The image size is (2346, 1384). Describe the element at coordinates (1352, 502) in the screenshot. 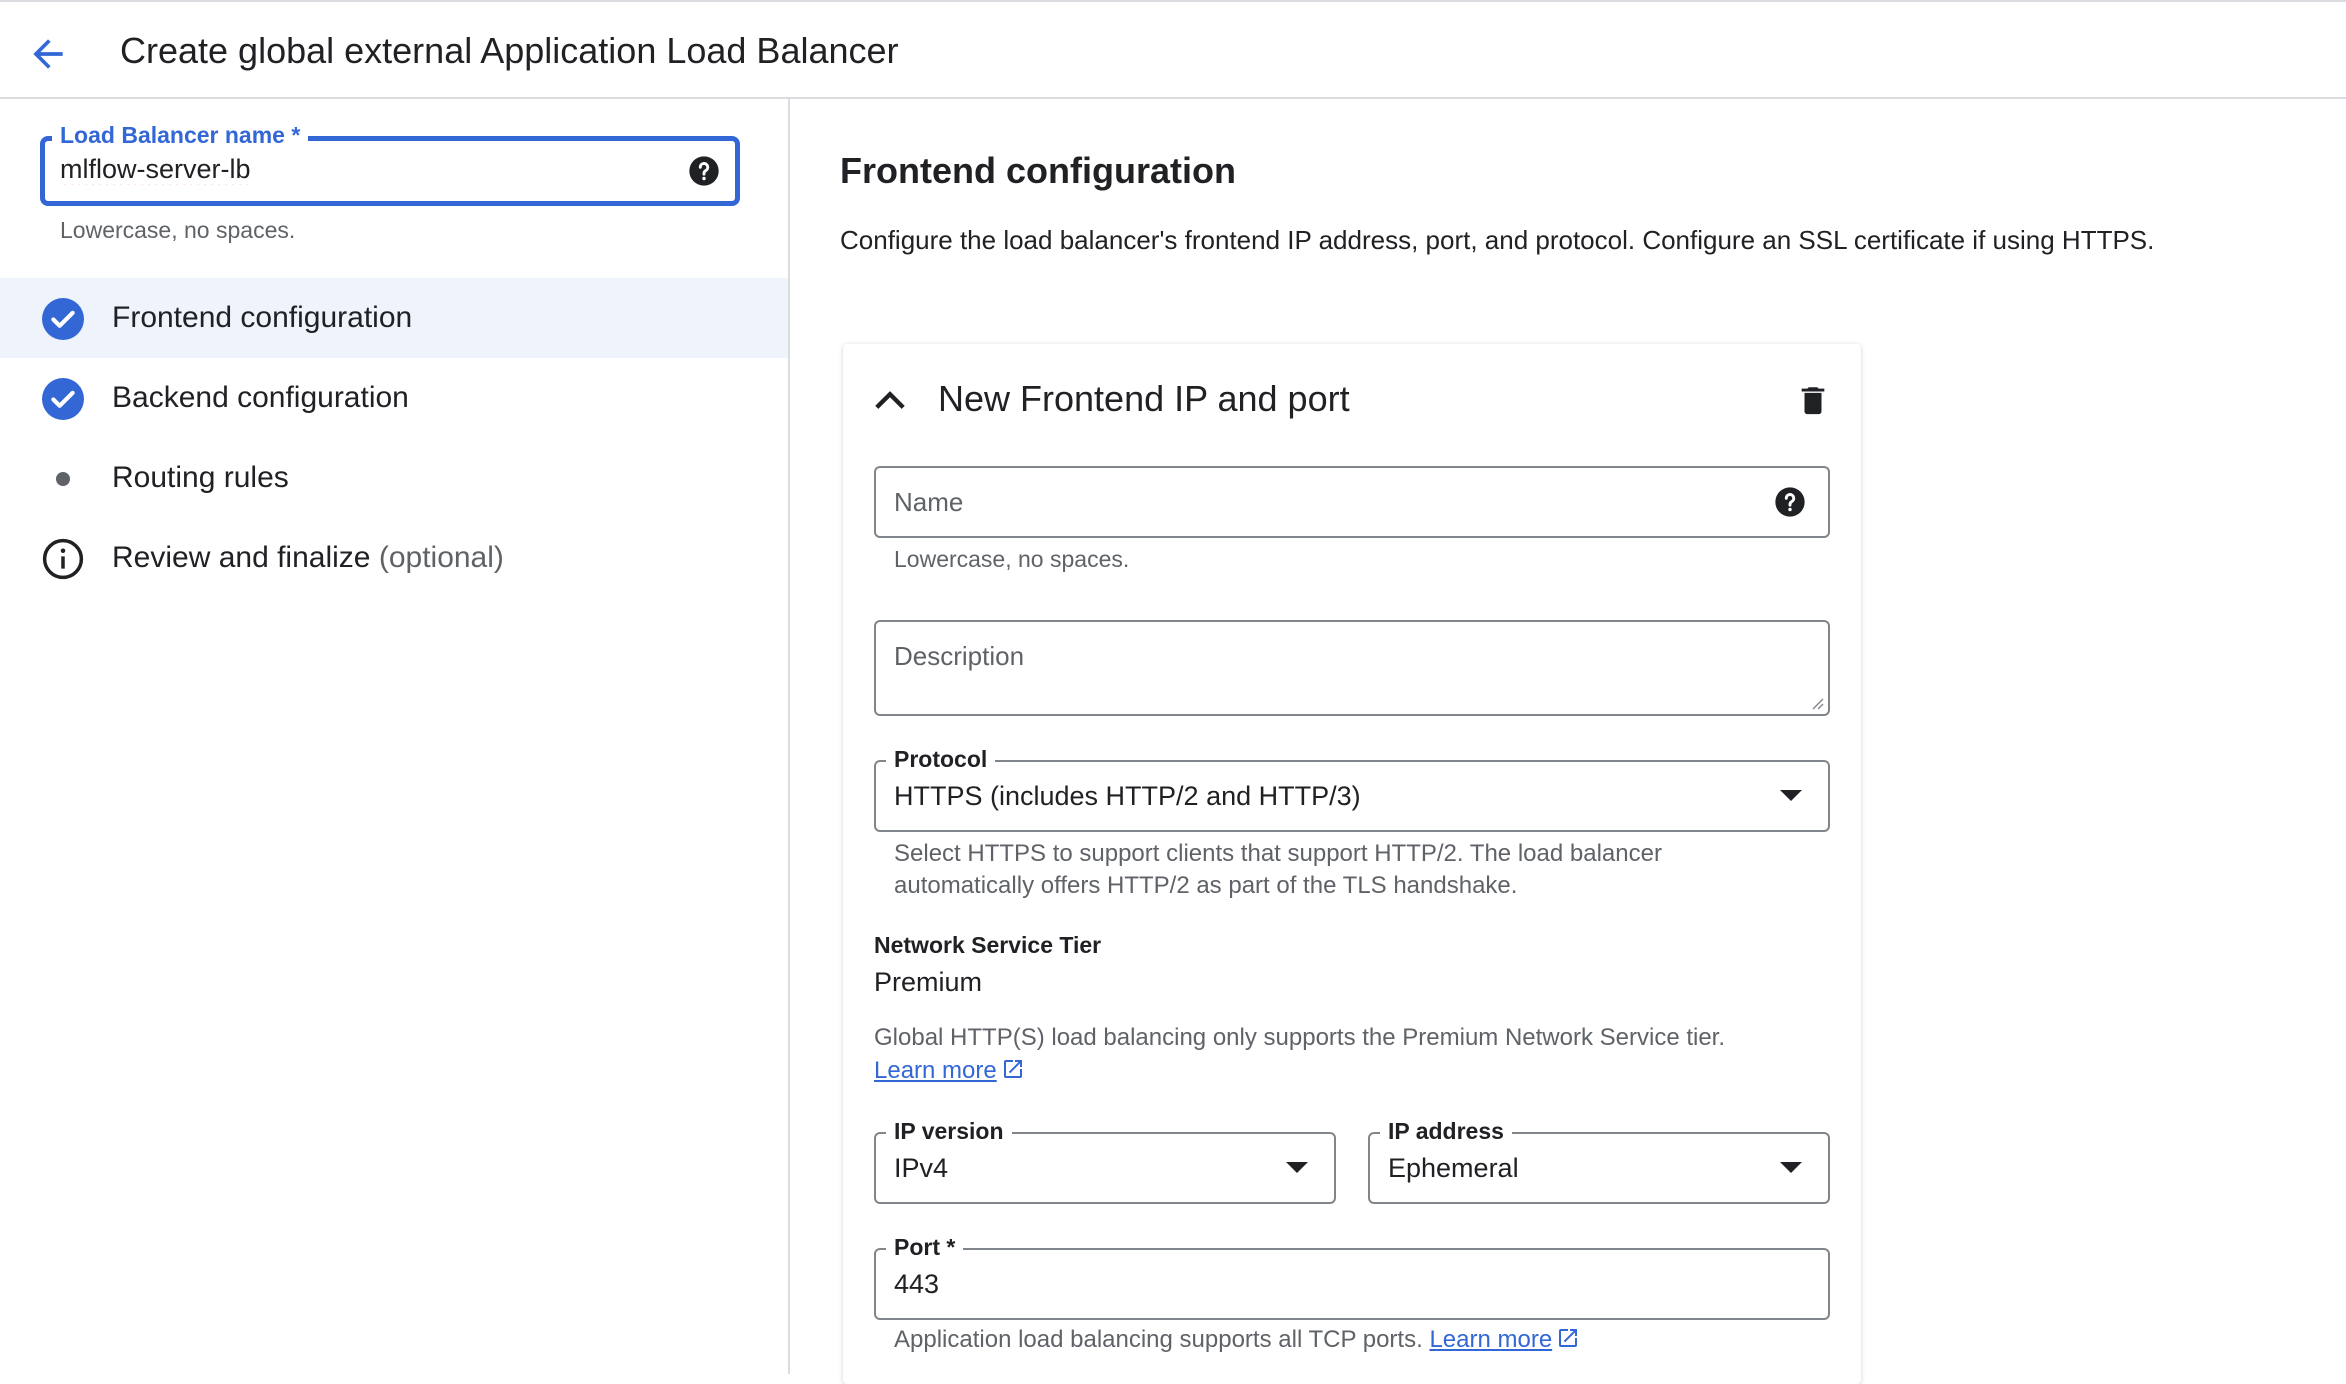

I see `frontend-name-input` at that location.